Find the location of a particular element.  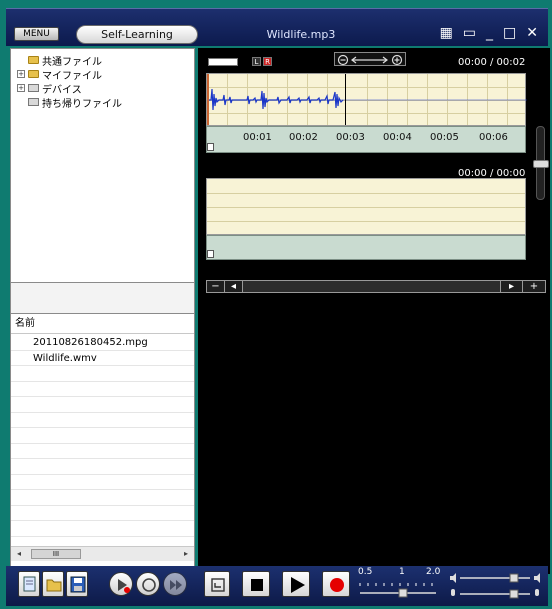

scroll-thumb: III is located at coordinates (56, 554).